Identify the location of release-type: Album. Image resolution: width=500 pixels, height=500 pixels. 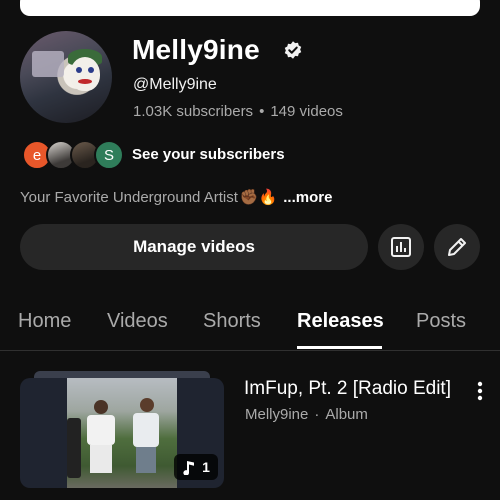
(346, 414).